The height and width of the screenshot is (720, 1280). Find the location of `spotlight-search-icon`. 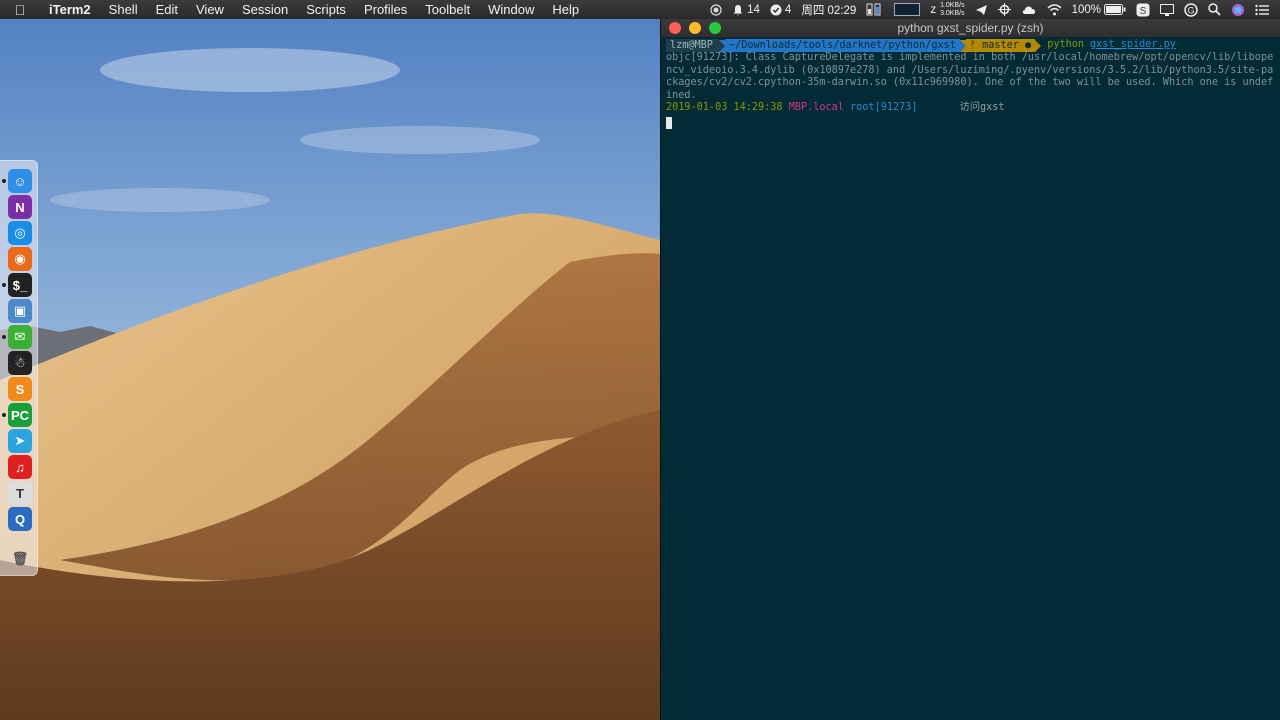

spotlight-search-icon is located at coordinates (1214, 9).